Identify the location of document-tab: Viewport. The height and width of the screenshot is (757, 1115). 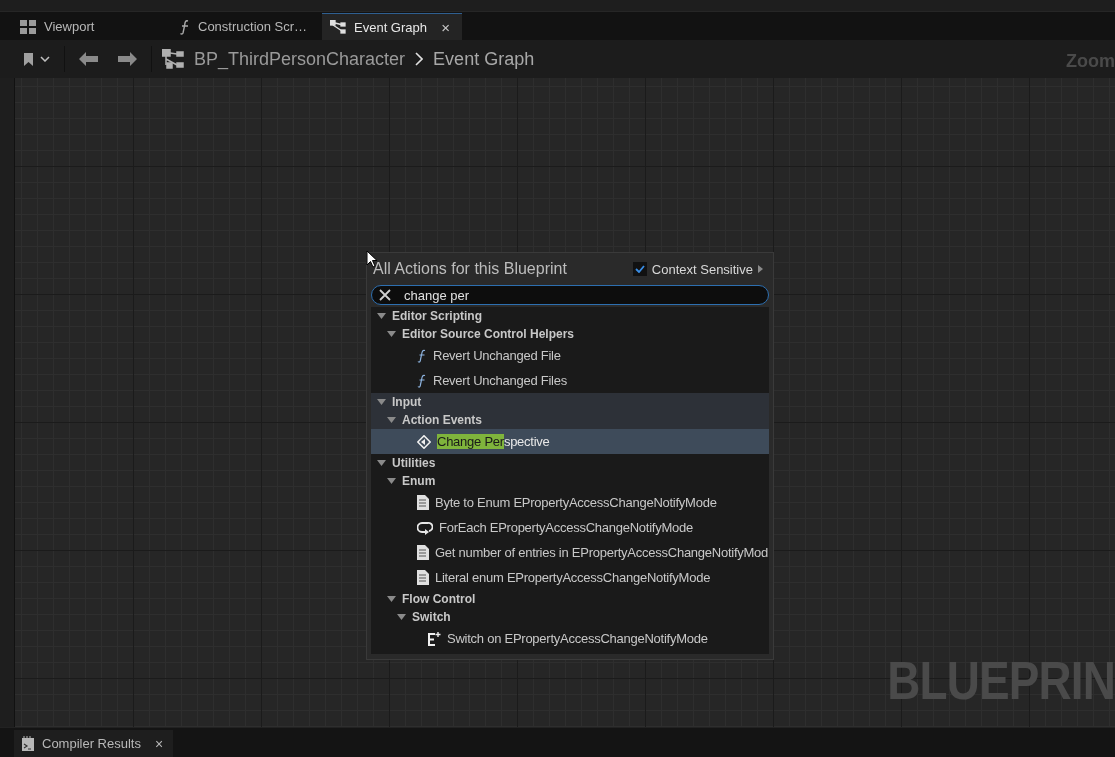
(82, 26).